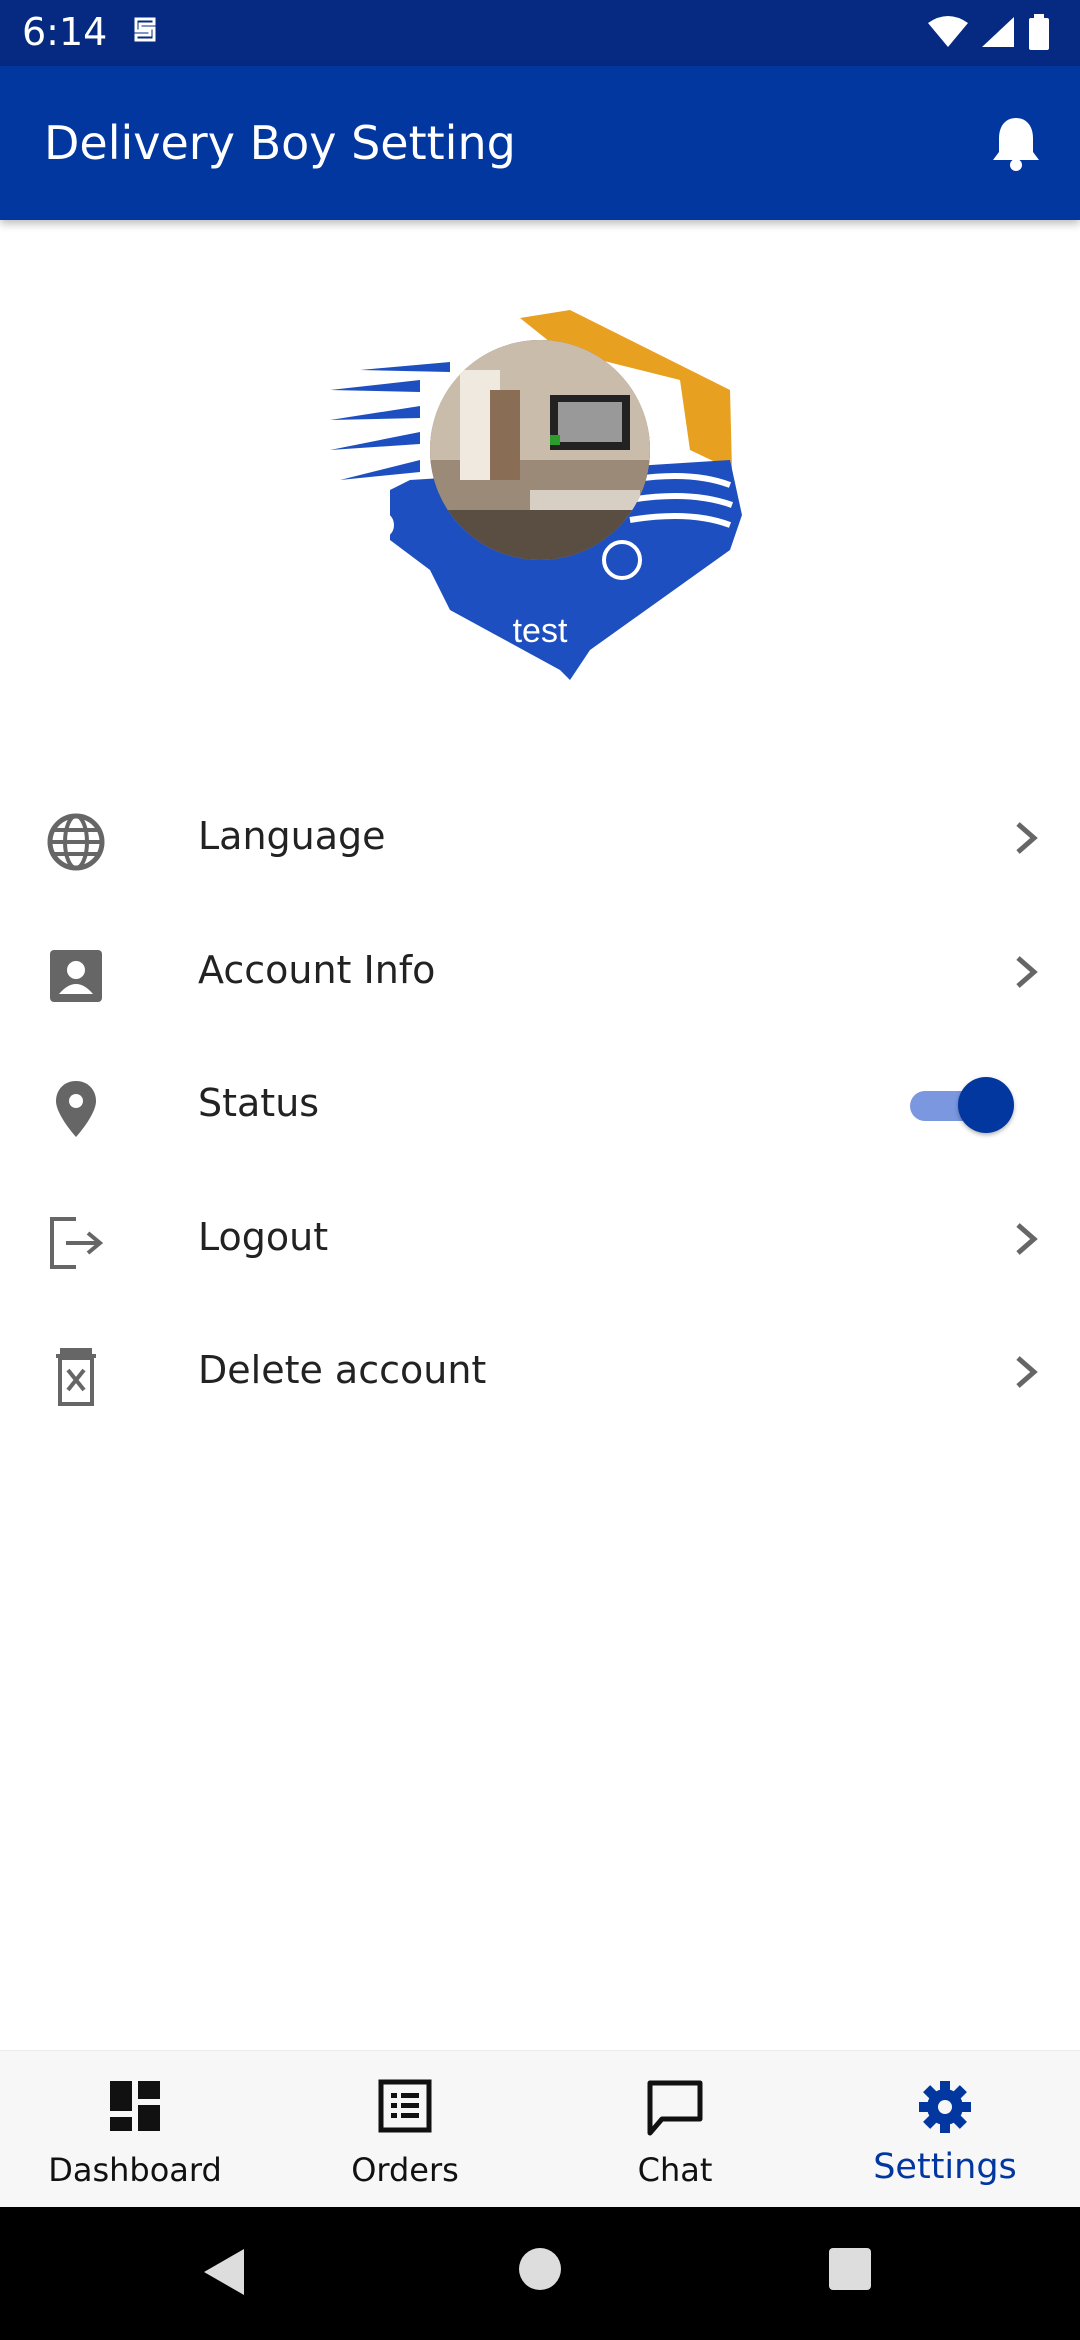 This screenshot has height=2340, width=1080. I want to click on menu-item-status: Status, so click(540, 1104).